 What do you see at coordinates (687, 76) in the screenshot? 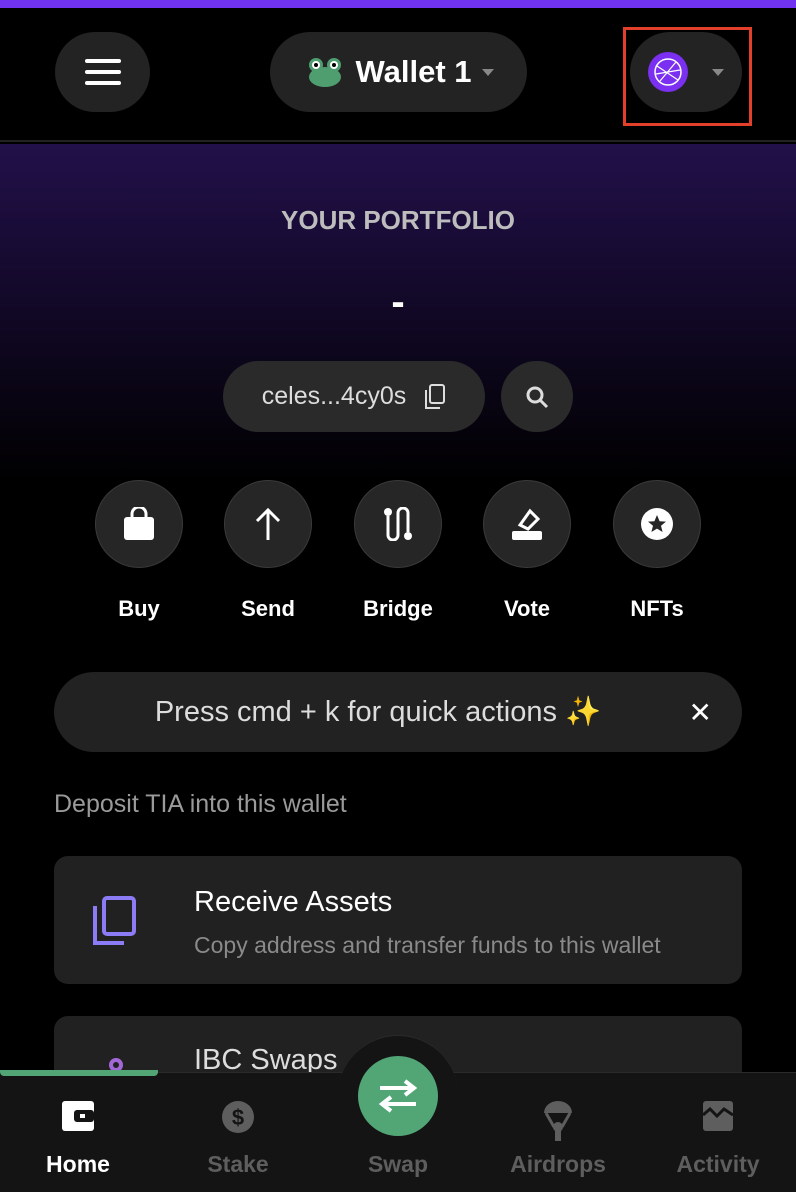
I see `highlight-box` at bounding box center [687, 76].